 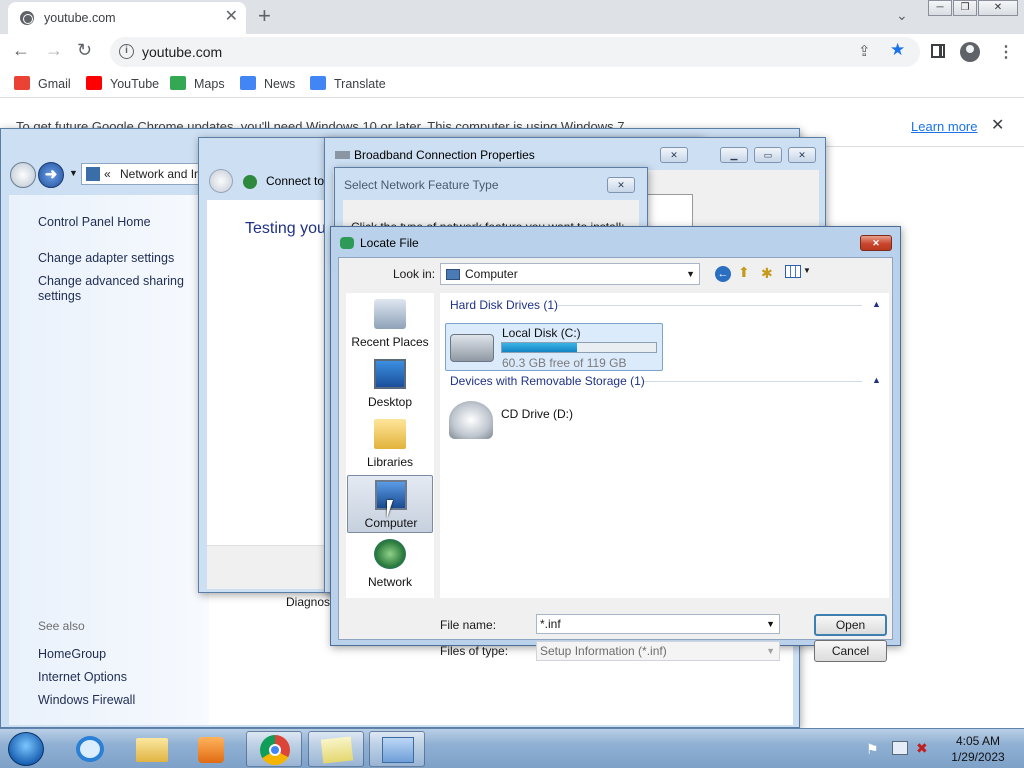 I want to click on back-icon: ←, so click(x=723, y=274).